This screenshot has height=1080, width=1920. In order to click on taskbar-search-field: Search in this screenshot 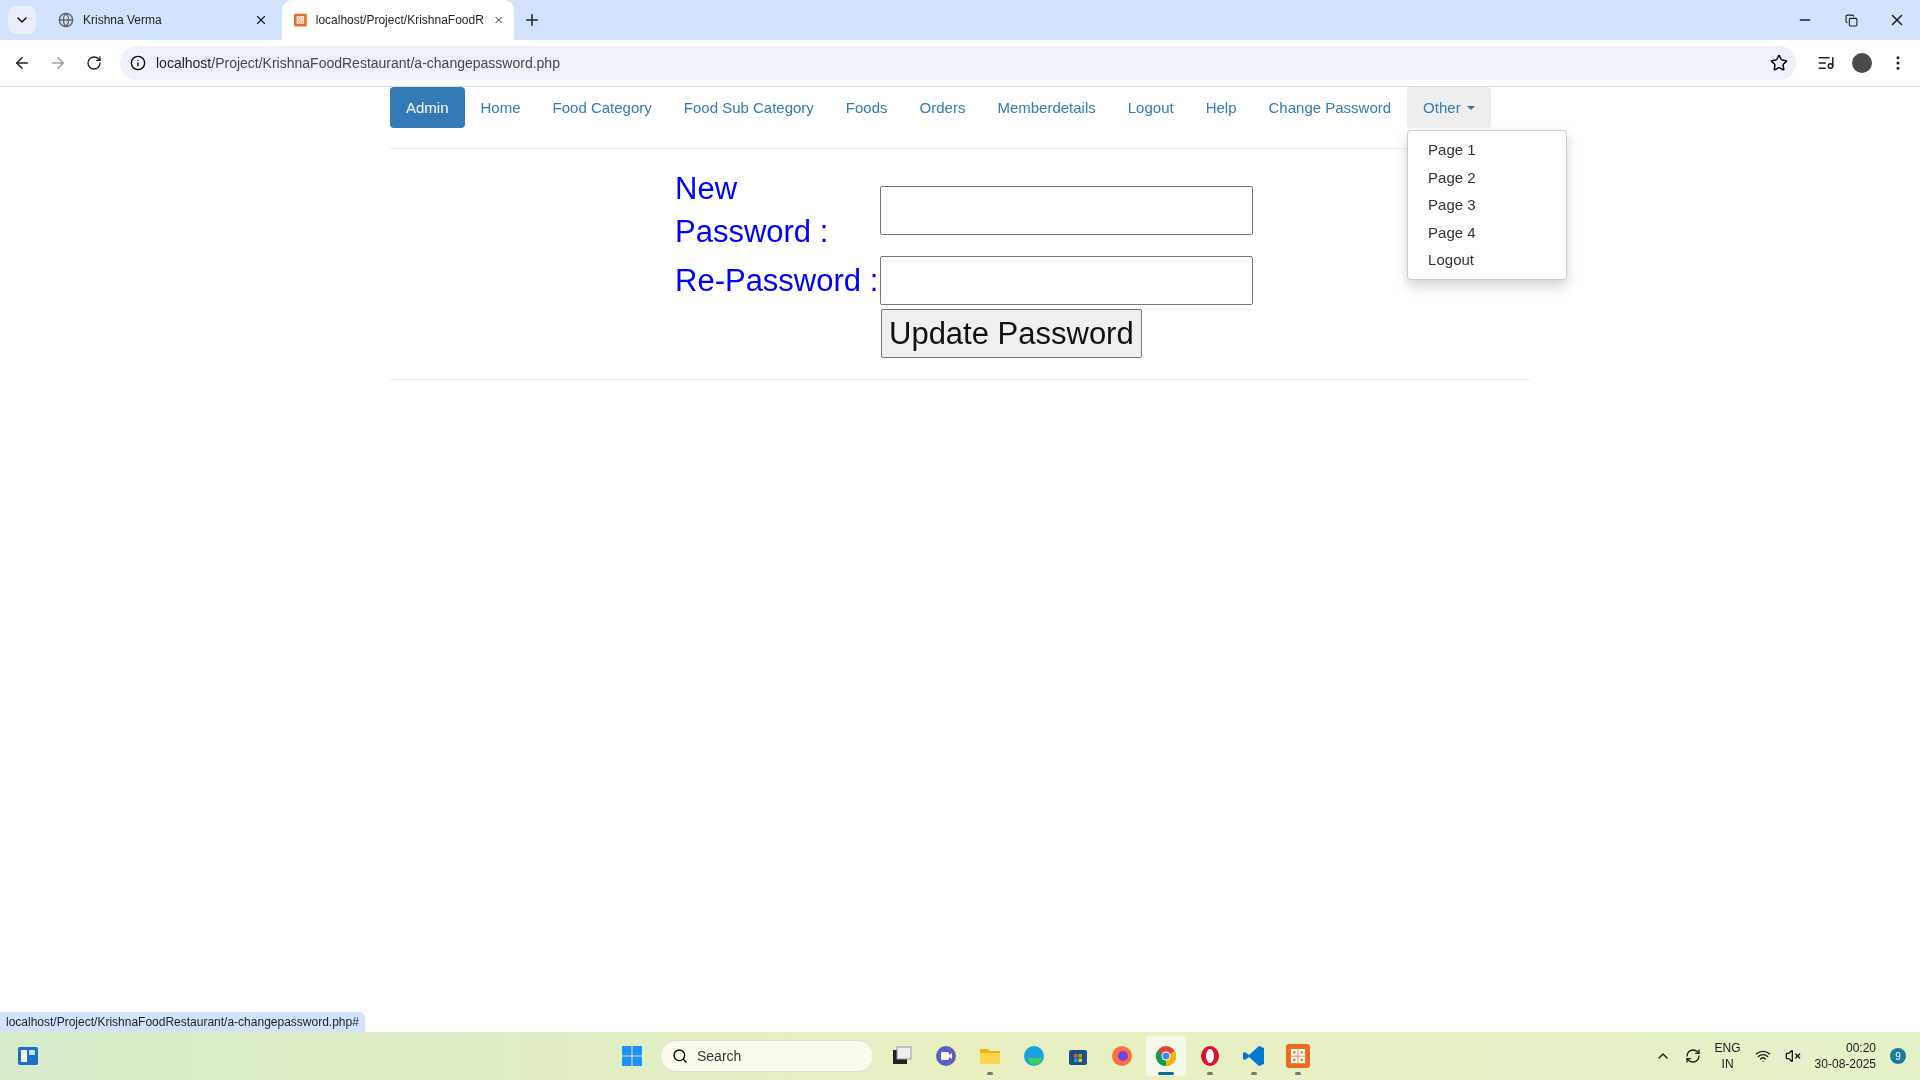, I will do `click(767, 1056)`.